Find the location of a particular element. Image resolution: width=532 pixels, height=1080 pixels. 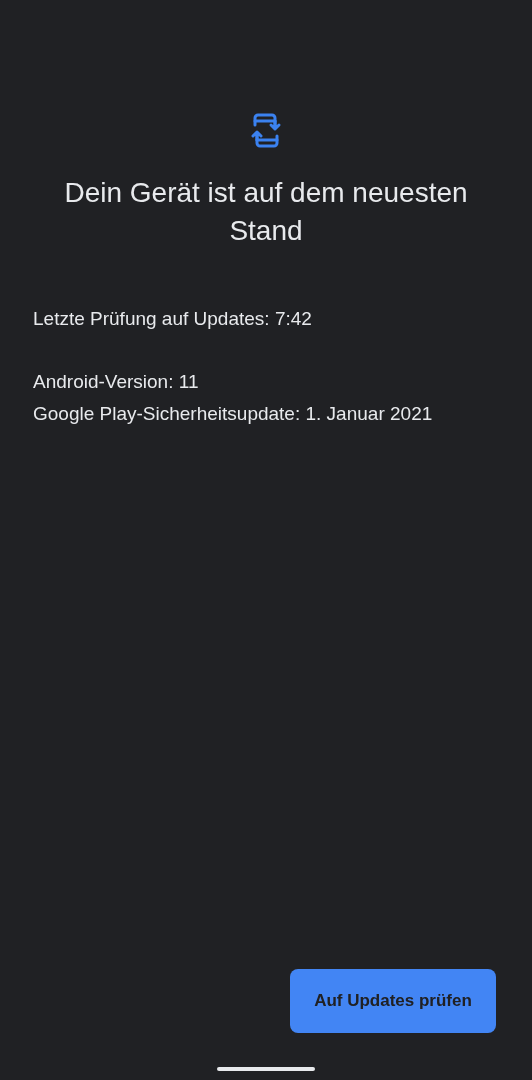

check-updates-button: Auf Updates prüfen is located at coordinates (393, 1001).